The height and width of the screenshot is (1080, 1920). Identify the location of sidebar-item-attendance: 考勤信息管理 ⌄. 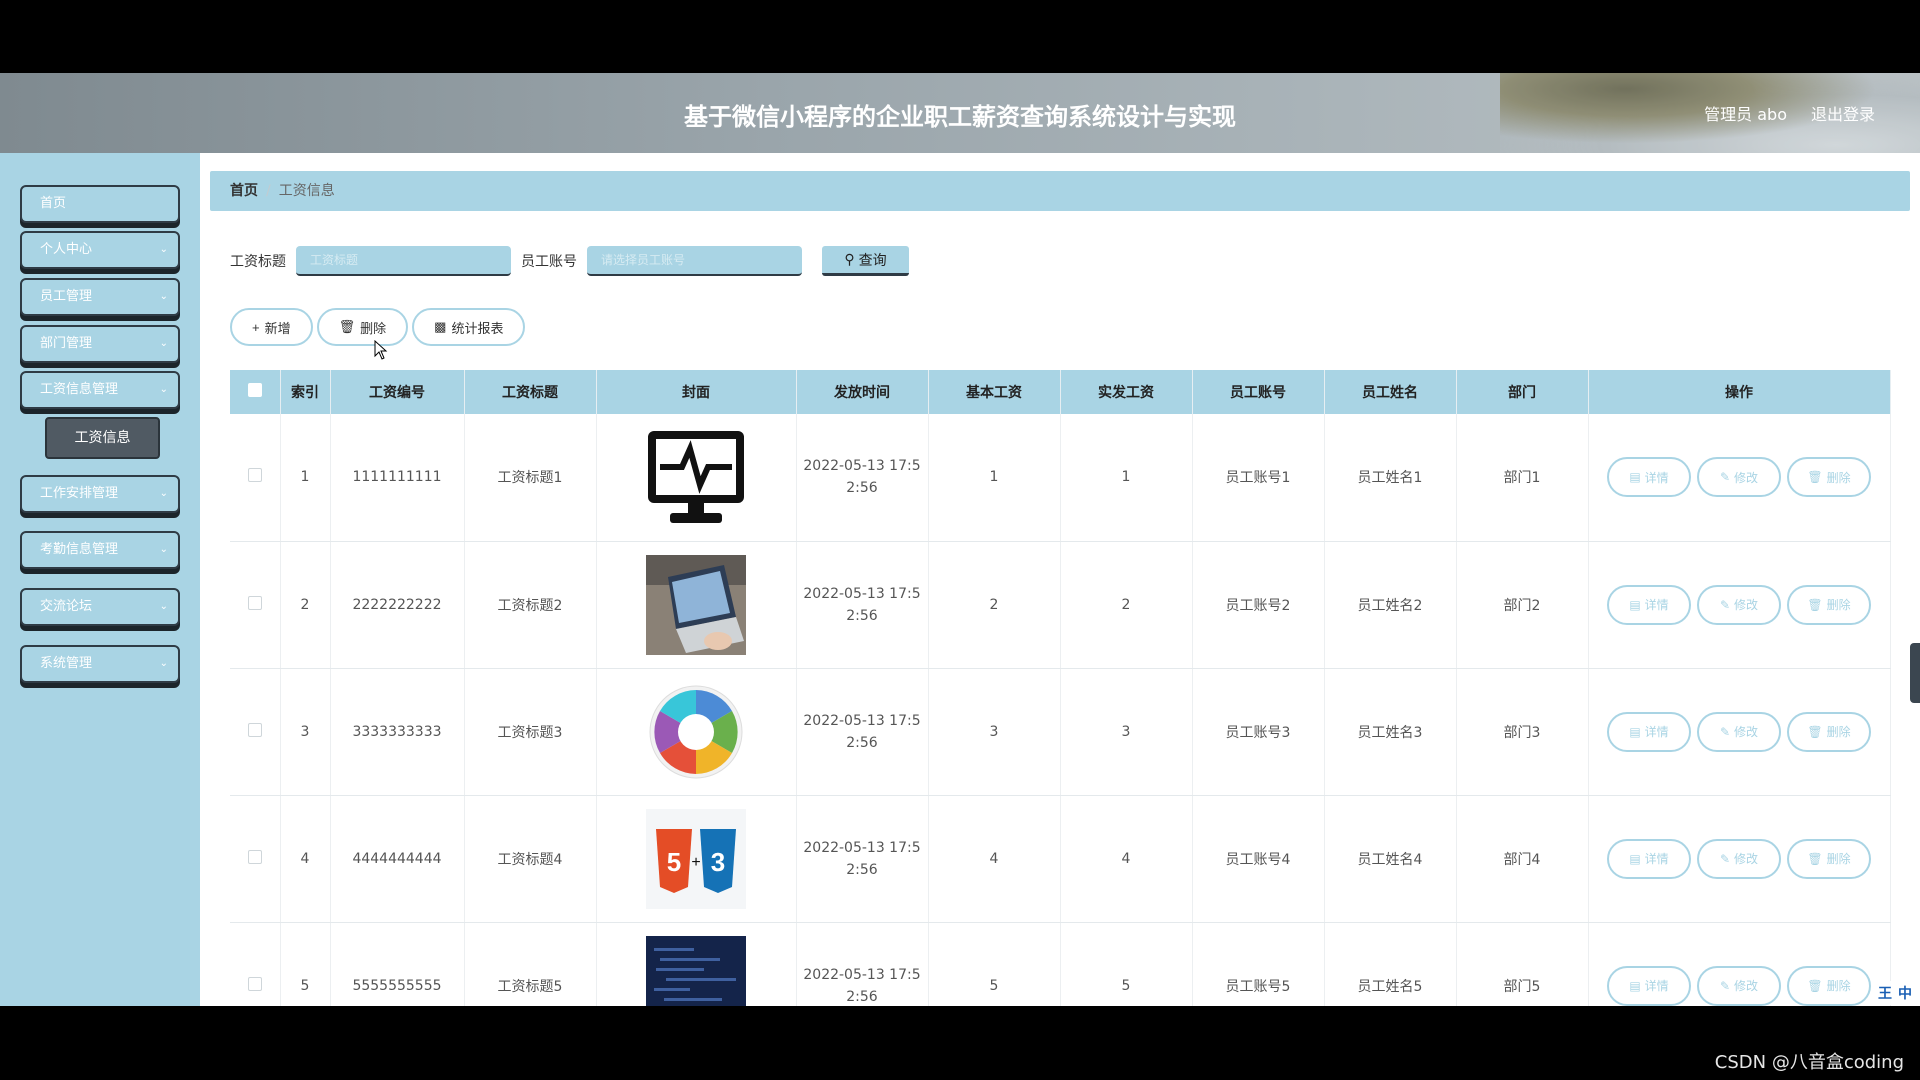
(100, 550).